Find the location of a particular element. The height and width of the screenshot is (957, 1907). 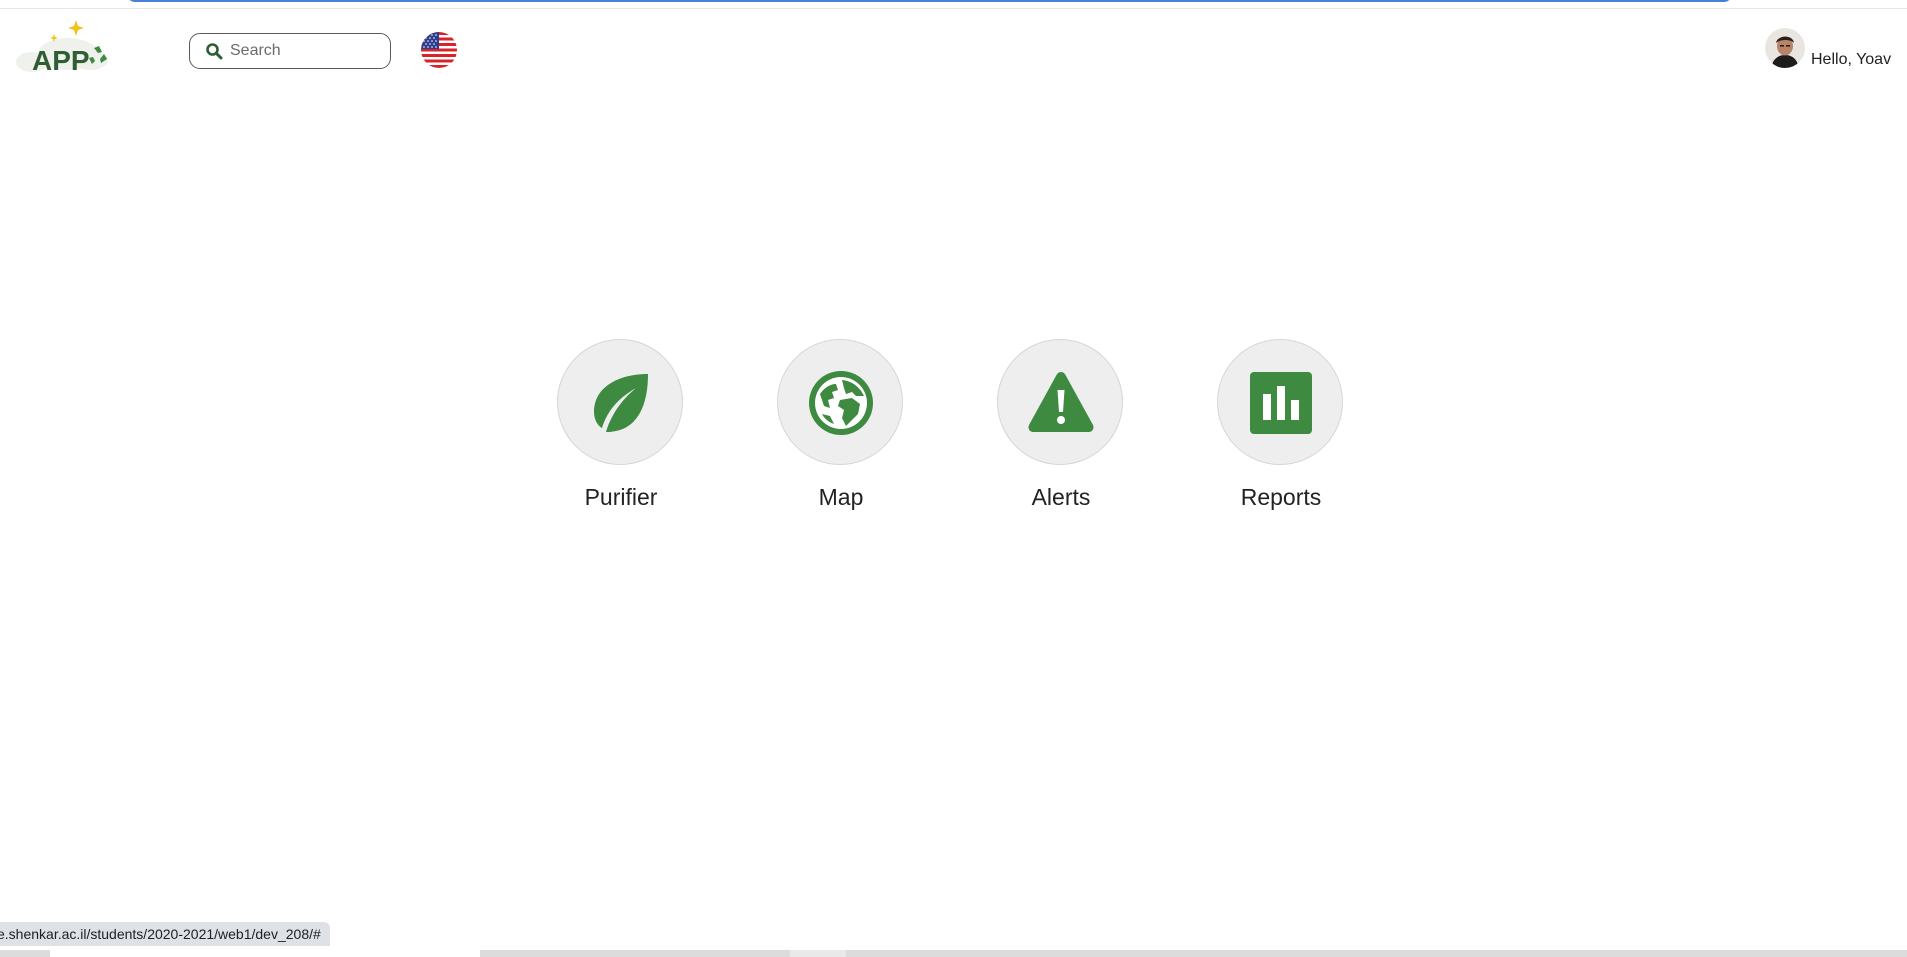

scrollbar-thumb is located at coordinates (265, 953).